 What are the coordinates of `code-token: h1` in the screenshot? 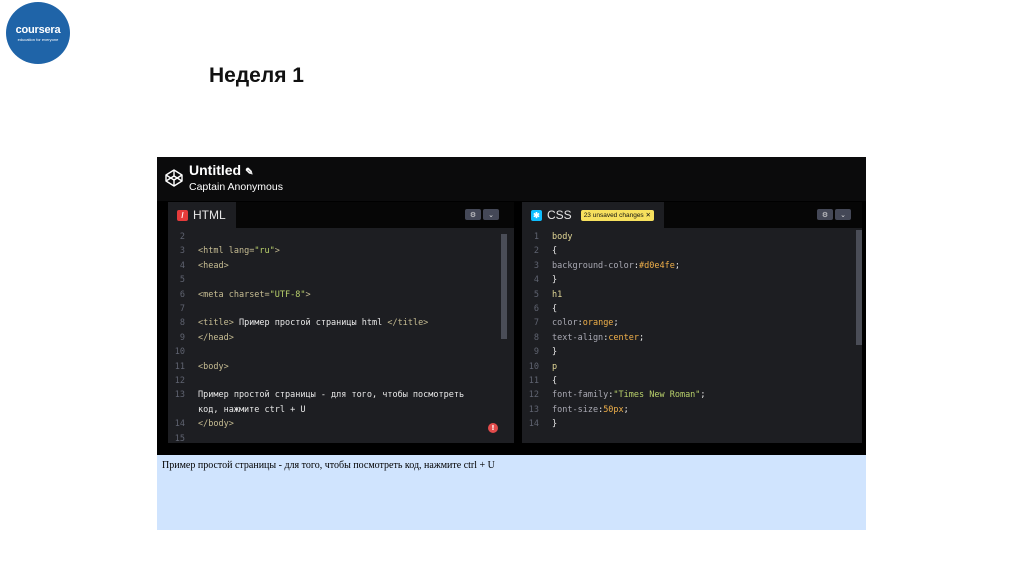 It's located at (557, 294).